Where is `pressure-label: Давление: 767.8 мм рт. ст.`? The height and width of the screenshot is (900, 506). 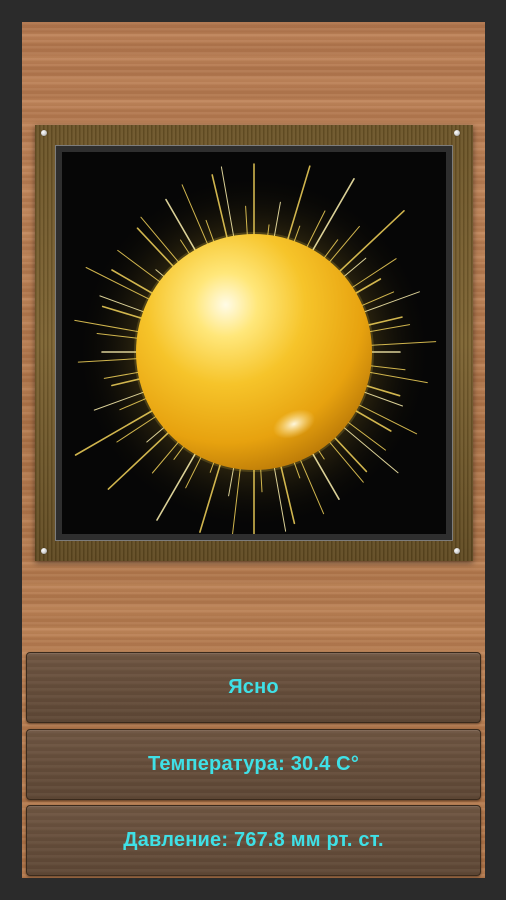
pressure-label: Давление: 767.8 мм рт. ст. is located at coordinates (253, 840).